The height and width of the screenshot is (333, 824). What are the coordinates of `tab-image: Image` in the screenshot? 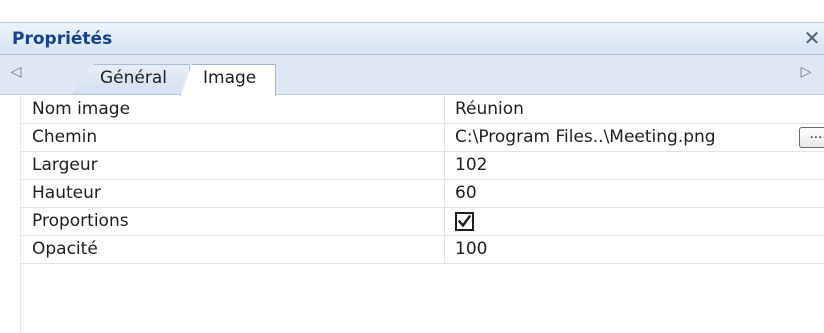 It's located at (228, 80).